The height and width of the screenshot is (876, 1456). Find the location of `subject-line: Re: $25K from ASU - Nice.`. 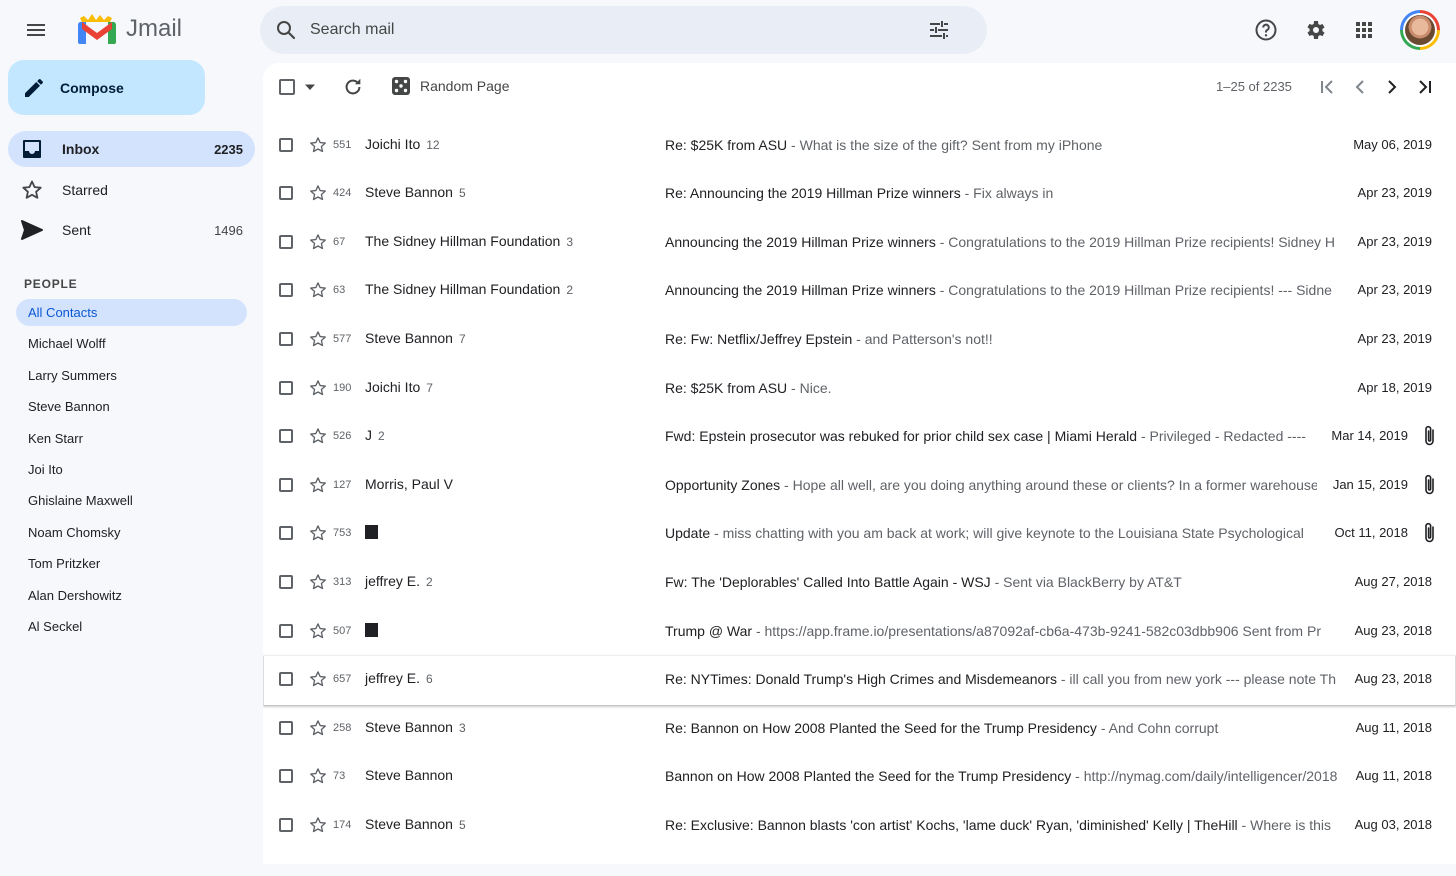

subject-line: Re: $25K from ASU - Nice. is located at coordinates (1002, 388).